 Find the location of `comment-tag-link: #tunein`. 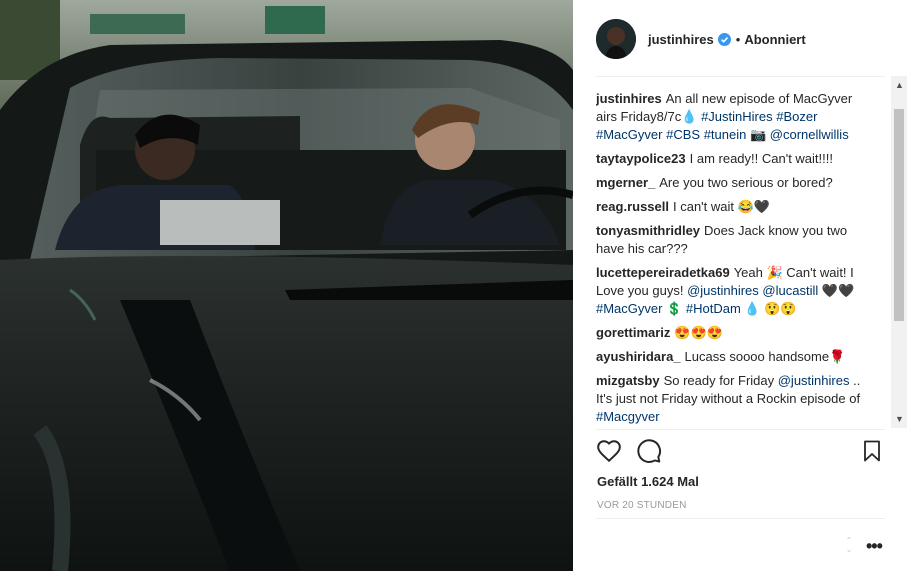

comment-tag-link: #tunein is located at coordinates (725, 134).